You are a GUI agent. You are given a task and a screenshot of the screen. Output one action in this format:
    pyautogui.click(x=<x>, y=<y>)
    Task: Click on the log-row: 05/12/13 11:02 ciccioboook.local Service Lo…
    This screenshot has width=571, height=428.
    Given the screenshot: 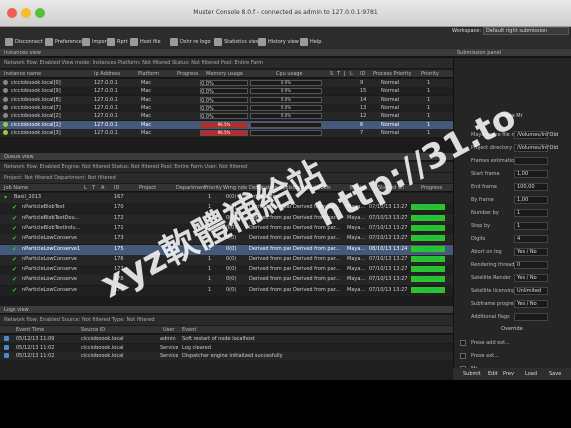 What is the action you would take?
    pyautogui.click(x=226, y=347)
    